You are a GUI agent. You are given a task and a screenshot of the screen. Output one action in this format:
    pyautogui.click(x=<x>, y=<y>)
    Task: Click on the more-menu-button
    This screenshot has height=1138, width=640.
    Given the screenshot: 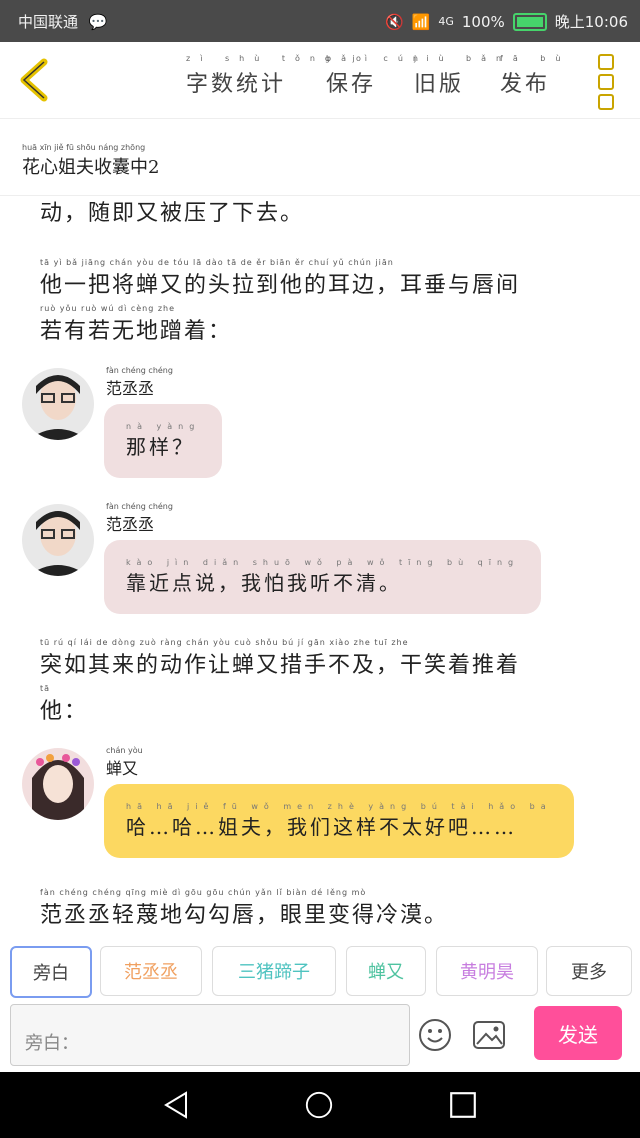 What is the action you would take?
    pyautogui.click(x=606, y=82)
    